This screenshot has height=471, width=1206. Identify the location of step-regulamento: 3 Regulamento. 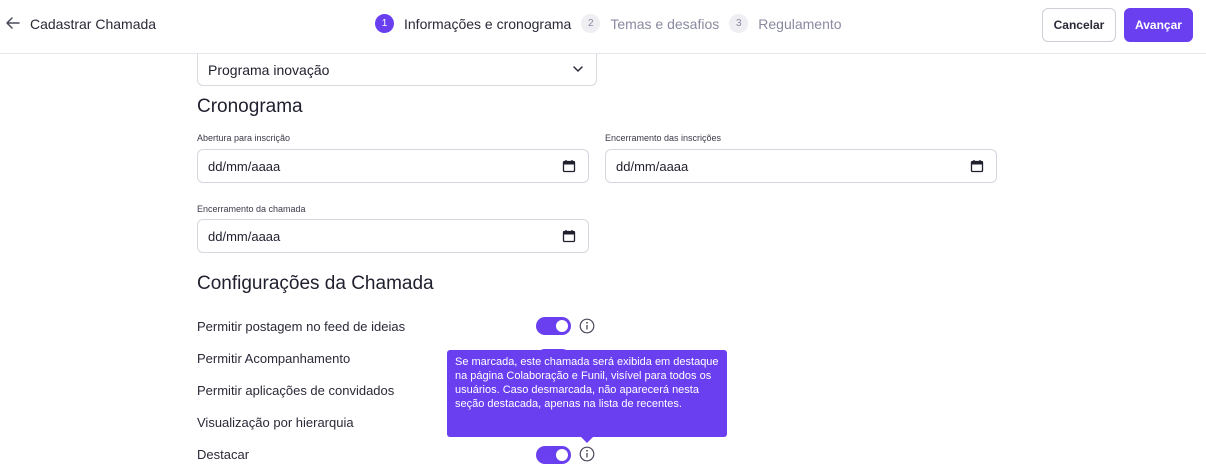
(785, 23).